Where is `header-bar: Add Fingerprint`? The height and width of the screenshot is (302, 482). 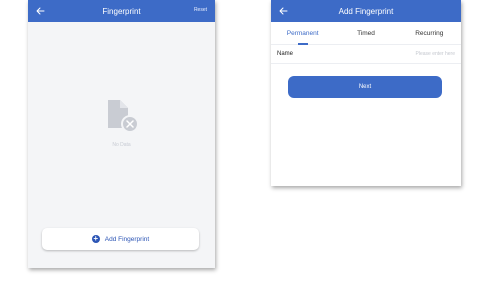
header-bar: Add Fingerprint is located at coordinates (366, 11).